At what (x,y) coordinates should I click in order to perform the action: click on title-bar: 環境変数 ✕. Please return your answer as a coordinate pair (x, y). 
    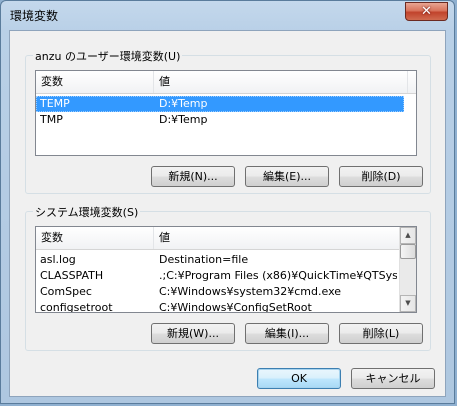
    Looking at the image, I should click on (227, 15).